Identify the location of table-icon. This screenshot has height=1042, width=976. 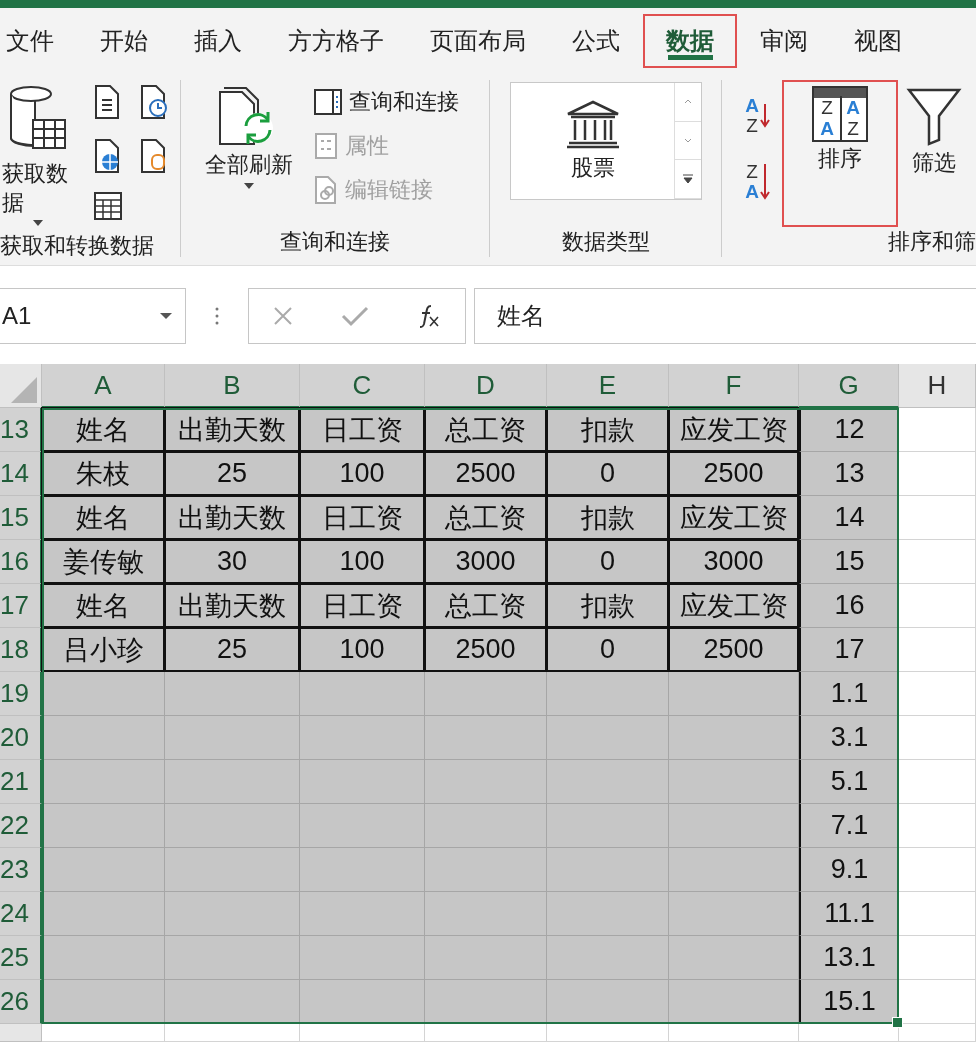
(108, 206).